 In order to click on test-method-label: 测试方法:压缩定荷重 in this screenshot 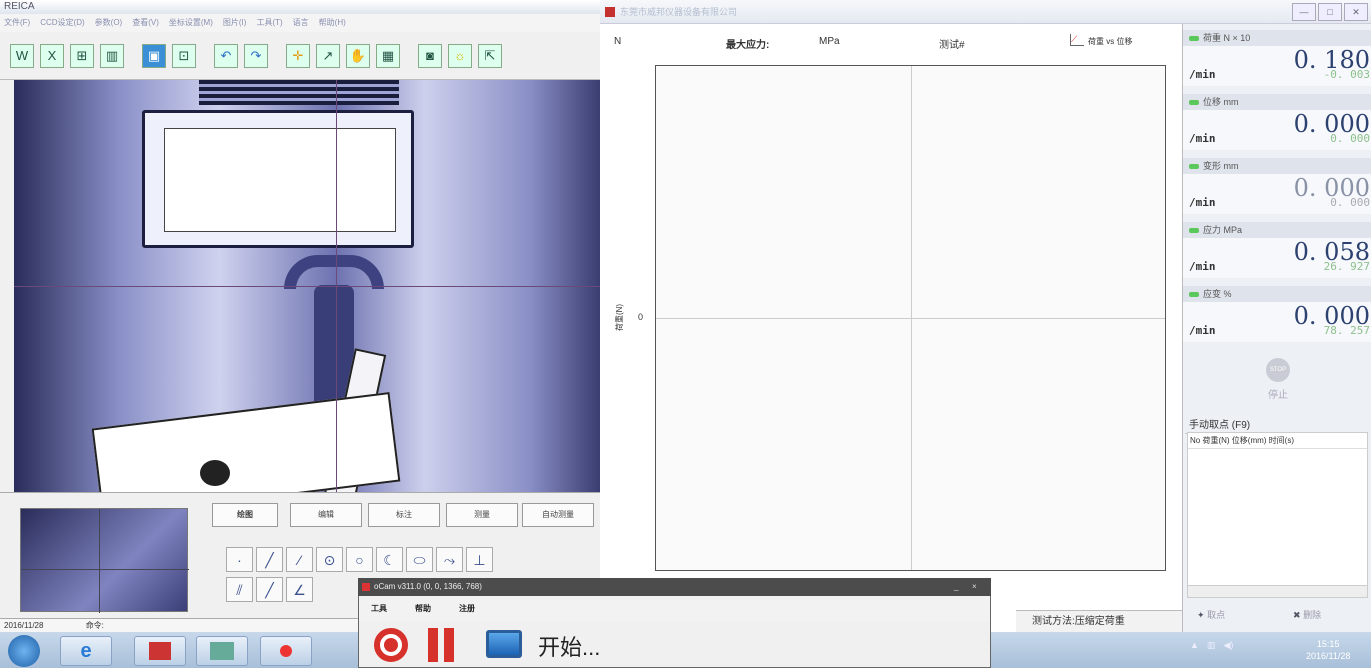, I will do `click(1099, 621)`.